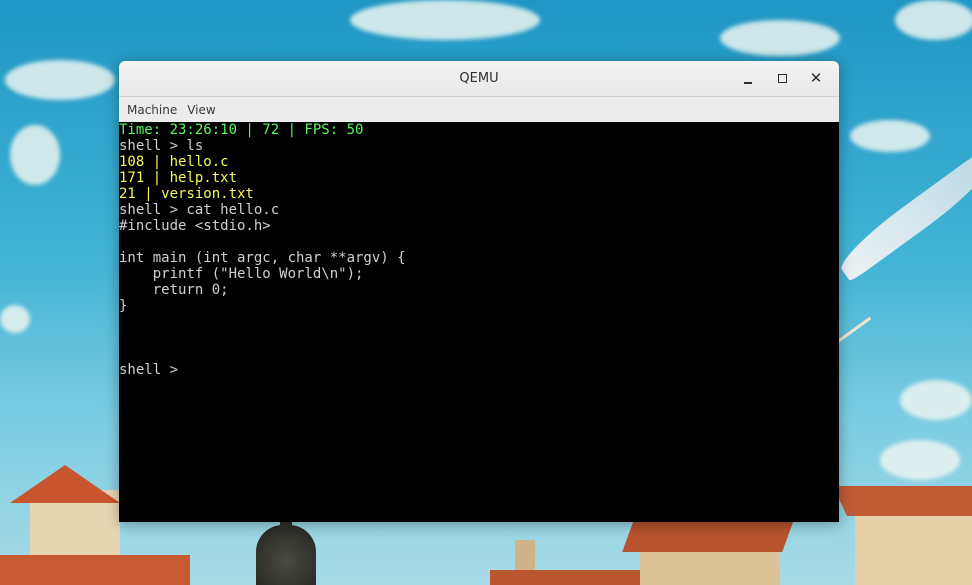  What do you see at coordinates (854, 329) in the screenshot?
I see `feather-quill` at bounding box center [854, 329].